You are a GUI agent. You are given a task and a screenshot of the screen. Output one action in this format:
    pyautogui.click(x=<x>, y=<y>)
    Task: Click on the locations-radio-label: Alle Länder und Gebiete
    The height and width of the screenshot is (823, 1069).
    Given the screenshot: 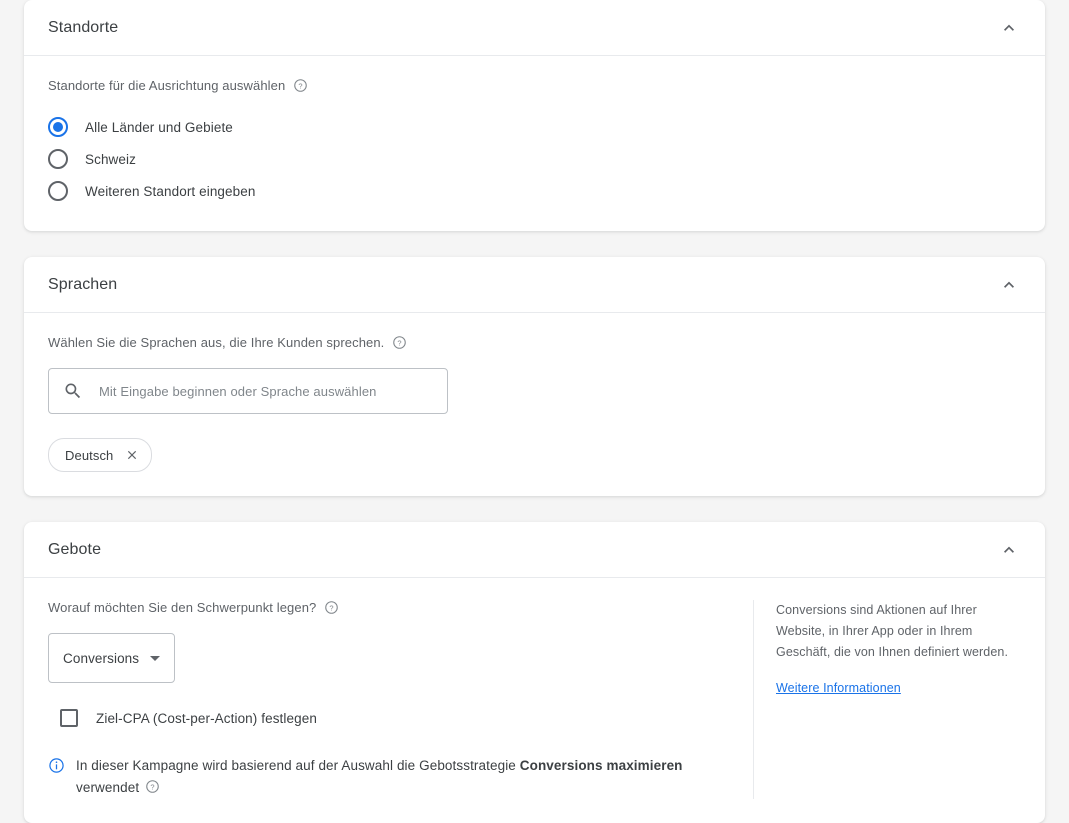 What is the action you would take?
    pyautogui.click(x=159, y=127)
    